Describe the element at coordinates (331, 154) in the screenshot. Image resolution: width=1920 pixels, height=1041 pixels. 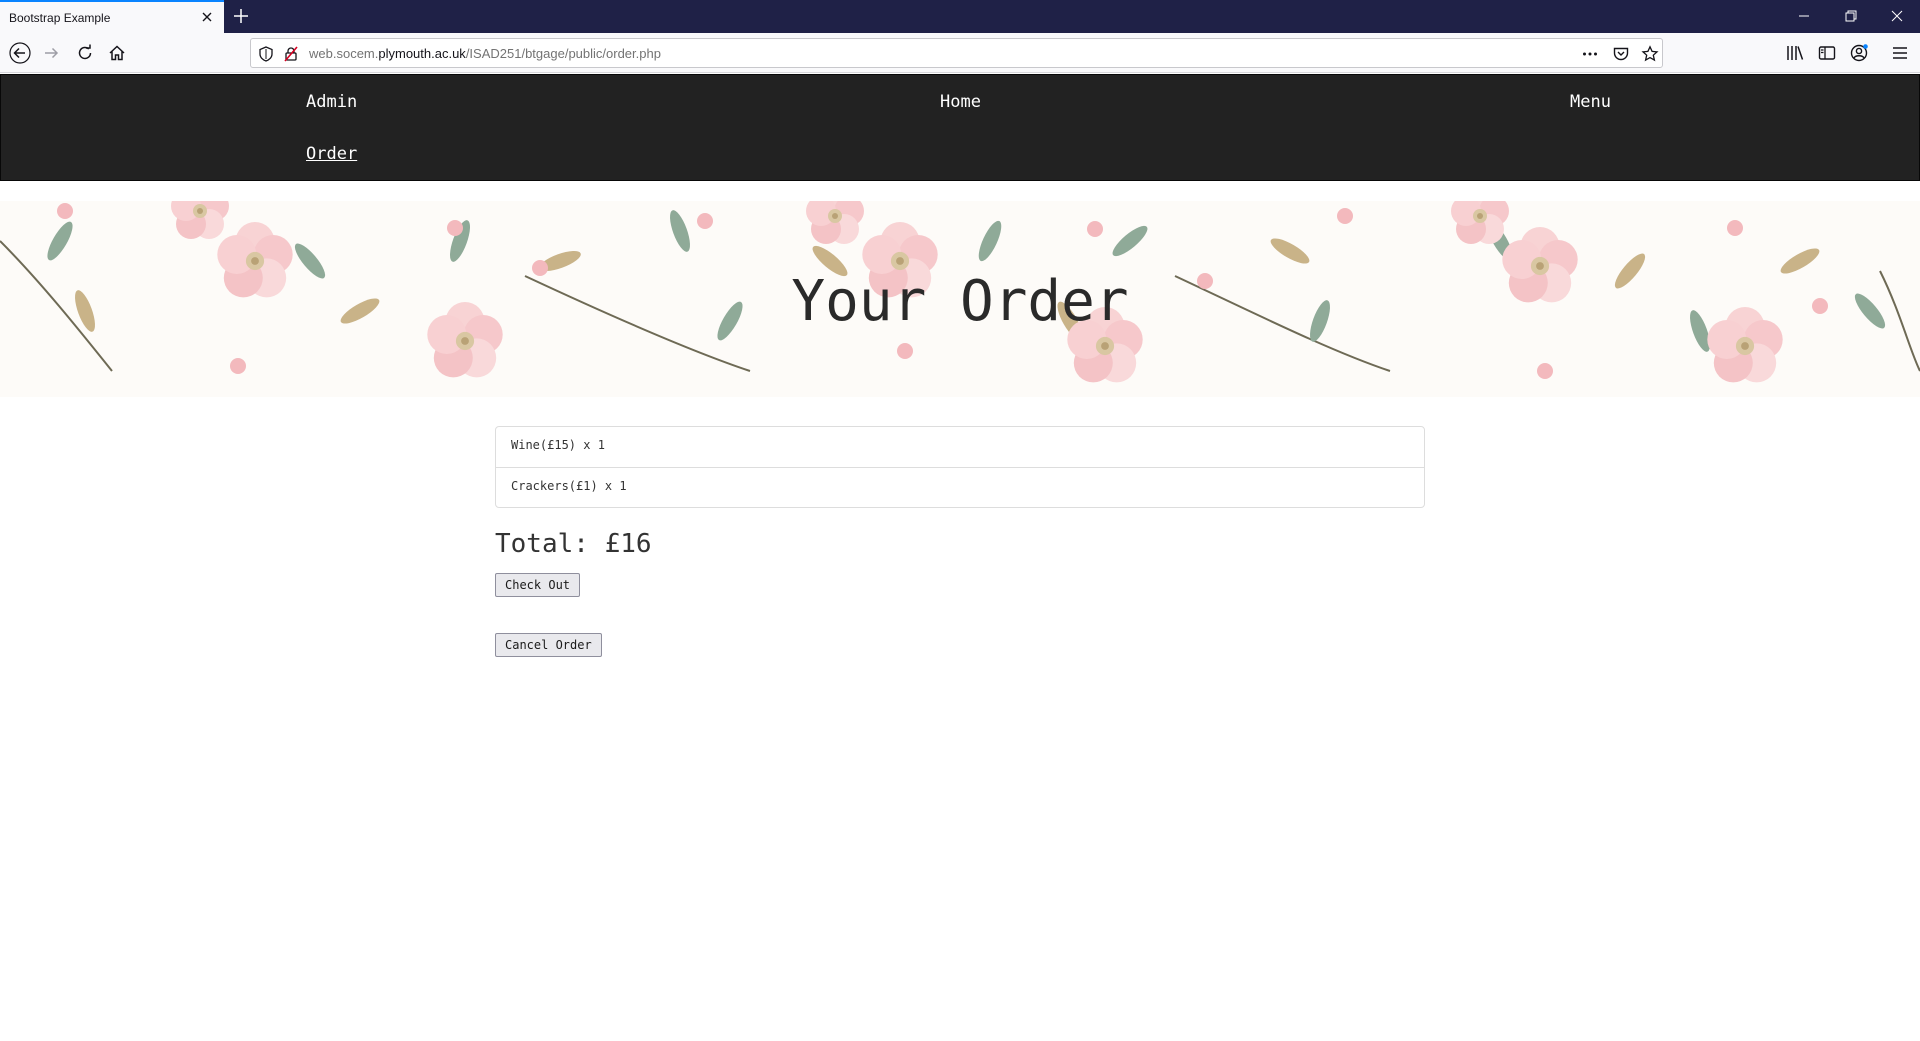
I see `nav-link-order: Order` at that location.